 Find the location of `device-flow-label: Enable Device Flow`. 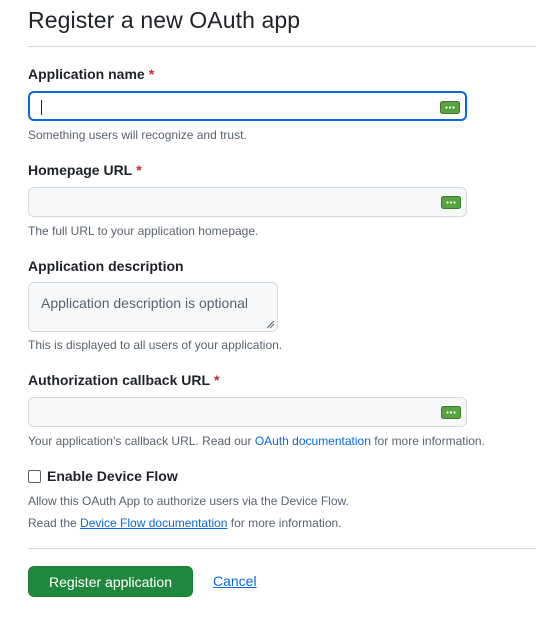

device-flow-label: Enable Device Flow is located at coordinates (112, 476).